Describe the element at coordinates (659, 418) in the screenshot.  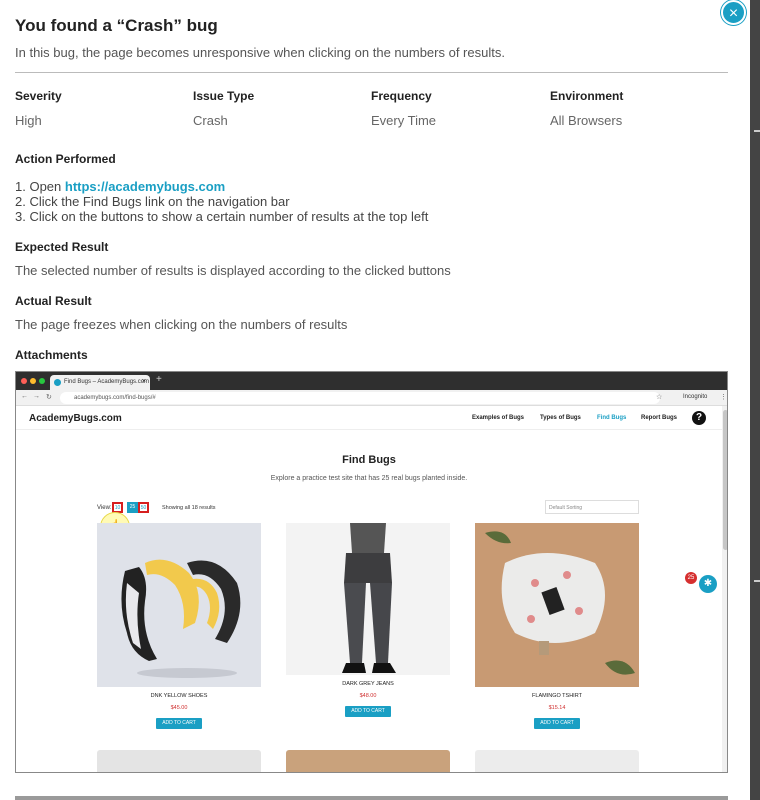
I see `nav-report: Report Bugs` at that location.